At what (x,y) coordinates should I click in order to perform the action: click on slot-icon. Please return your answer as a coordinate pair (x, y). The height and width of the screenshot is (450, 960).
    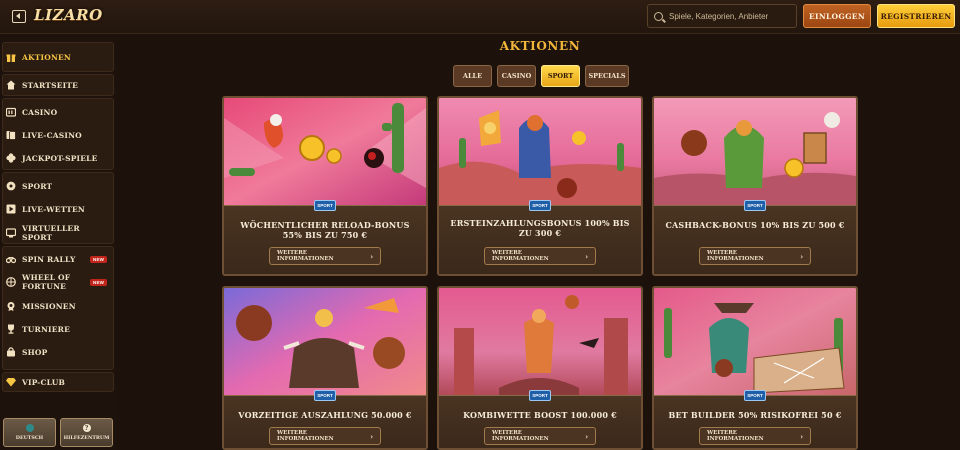
    Looking at the image, I should click on (11, 112).